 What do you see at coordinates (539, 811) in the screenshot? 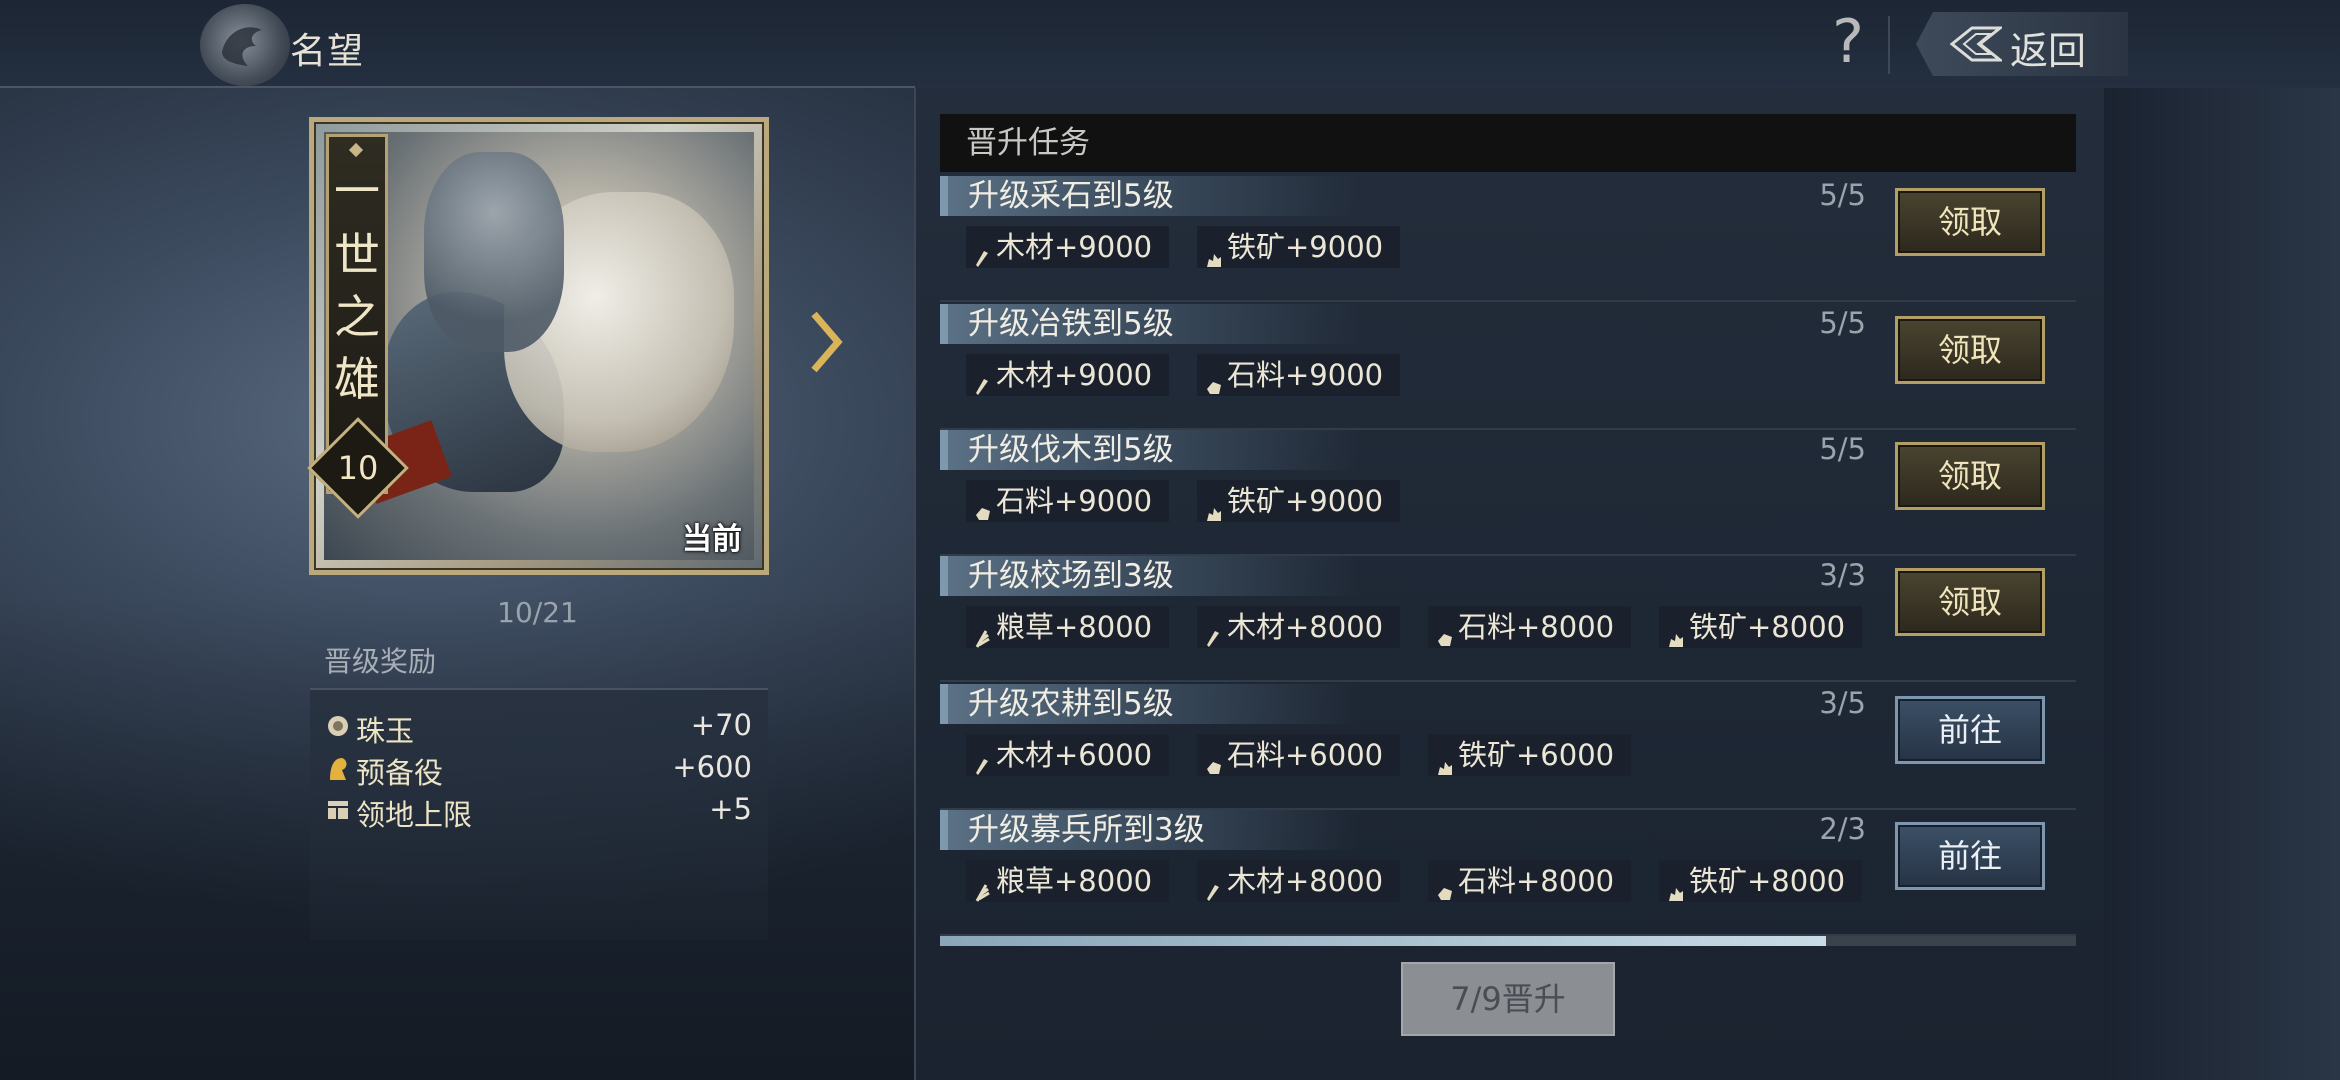
I see `reward-row: 领地上限 +5` at bounding box center [539, 811].